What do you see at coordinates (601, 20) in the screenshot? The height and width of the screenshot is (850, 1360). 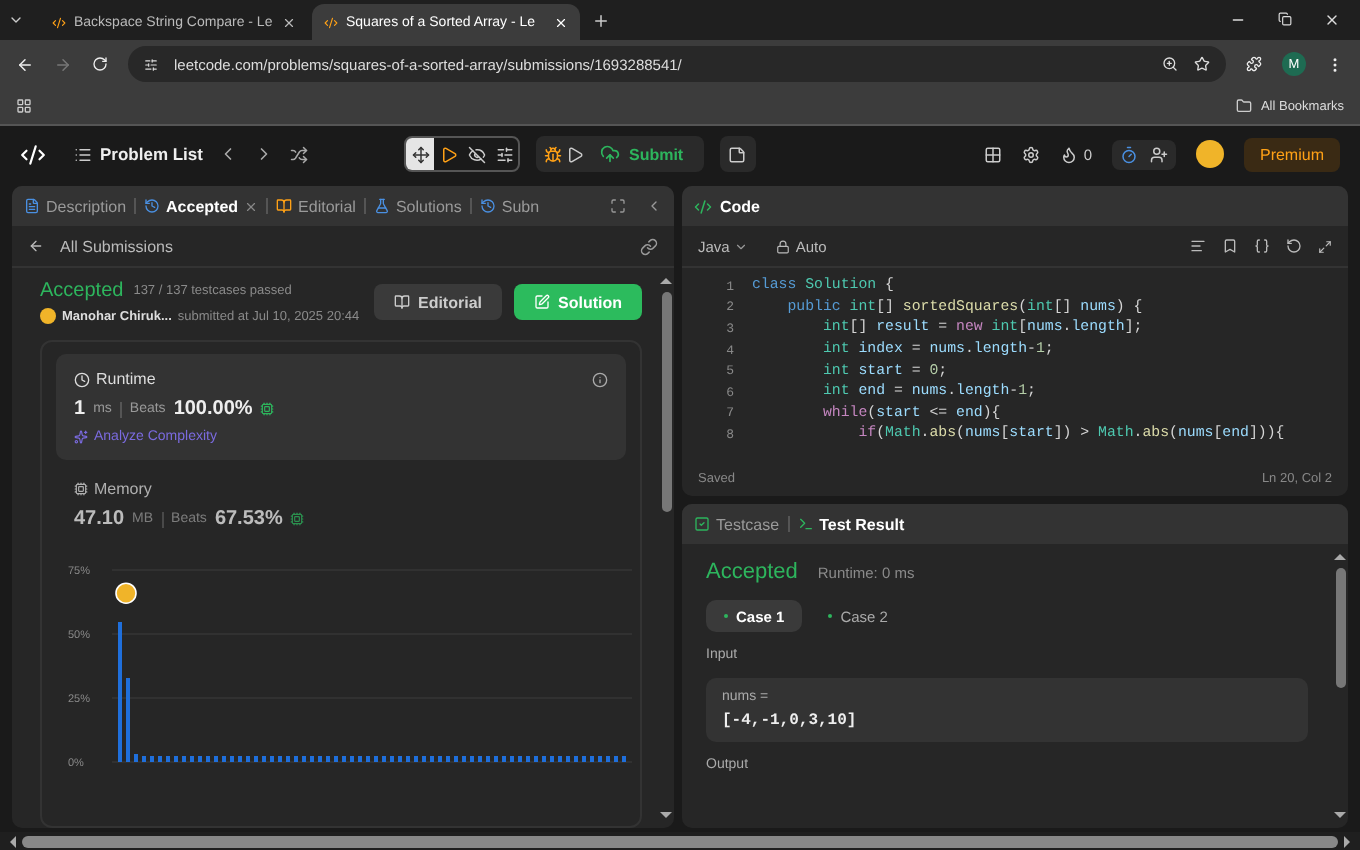 I see `new-tab-icon` at bounding box center [601, 20].